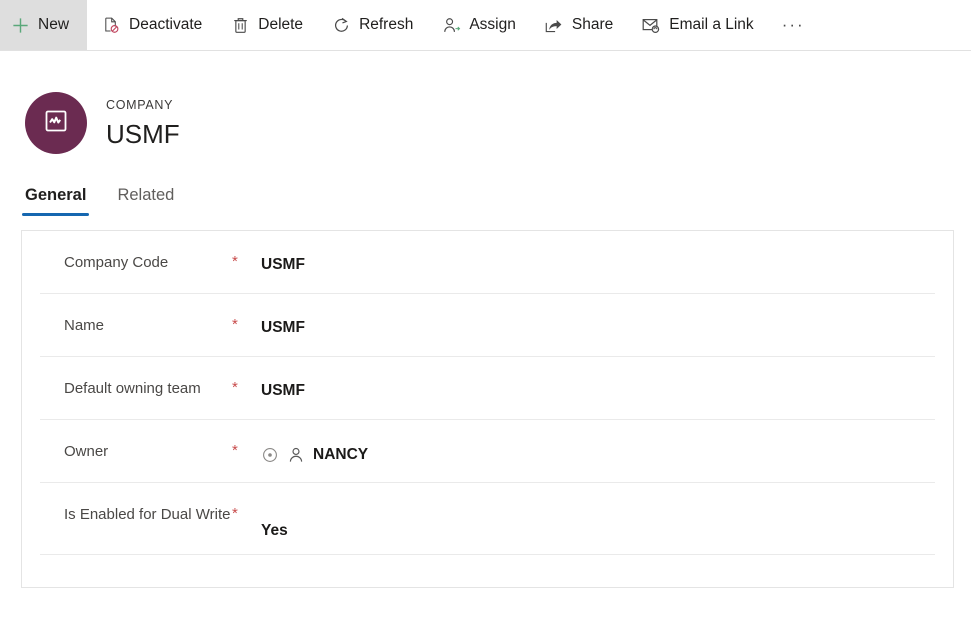 The width and height of the screenshot is (971, 624). I want to click on owner-label: Owner, so click(86, 451).